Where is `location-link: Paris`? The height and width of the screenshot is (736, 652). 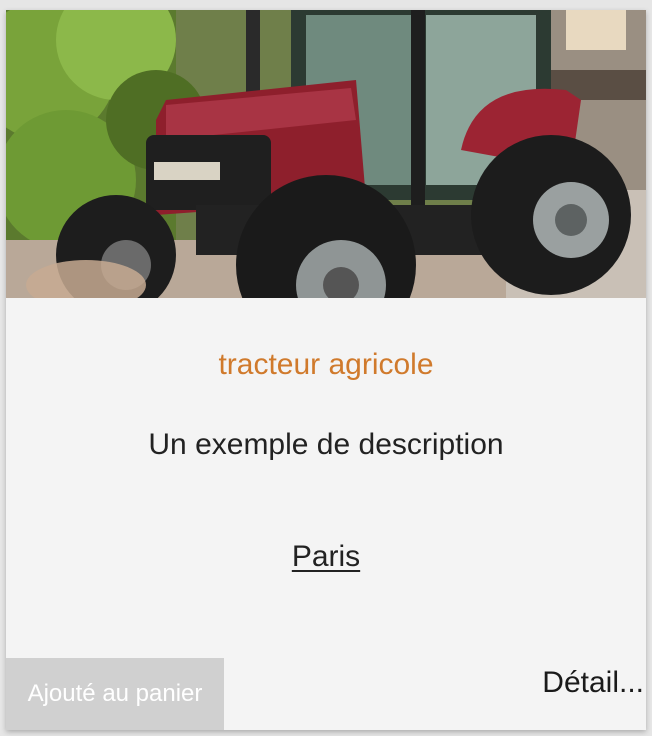
location-link: Paris is located at coordinates (326, 556).